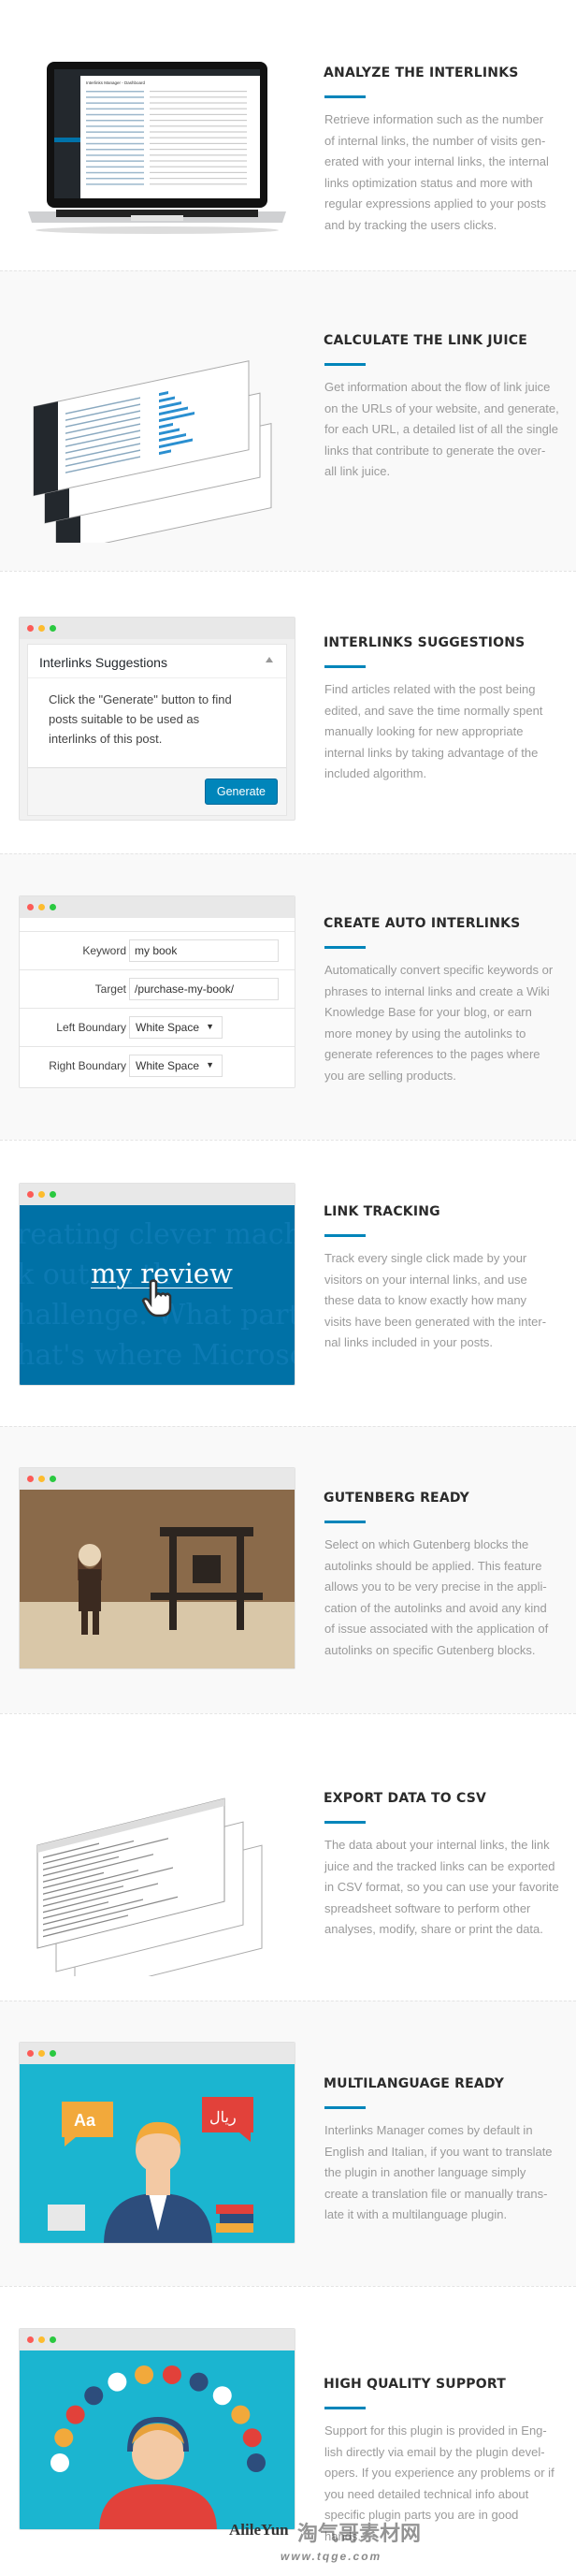  I want to click on keyword-input: my book, so click(204, 950).